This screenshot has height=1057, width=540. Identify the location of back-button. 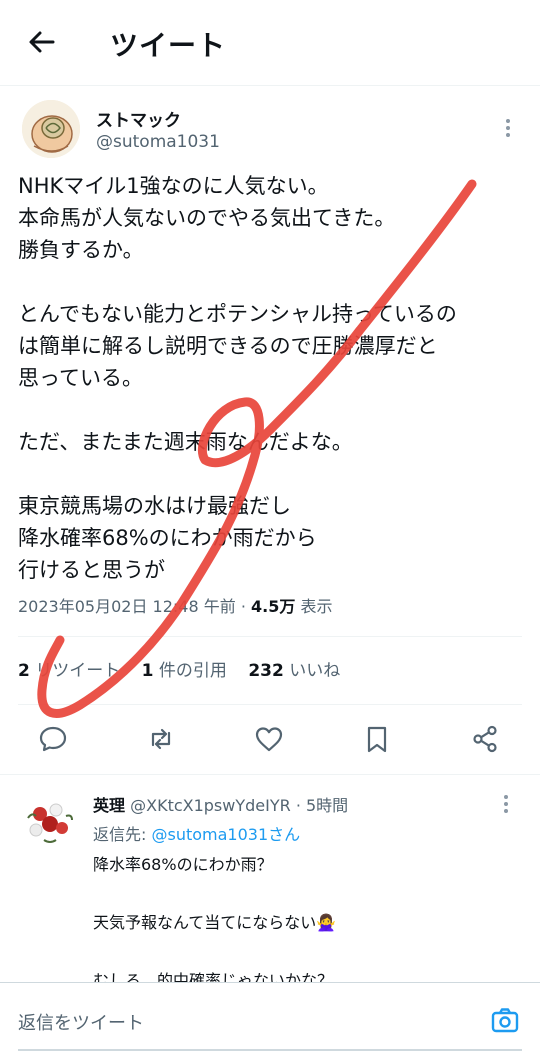
(42, 42).